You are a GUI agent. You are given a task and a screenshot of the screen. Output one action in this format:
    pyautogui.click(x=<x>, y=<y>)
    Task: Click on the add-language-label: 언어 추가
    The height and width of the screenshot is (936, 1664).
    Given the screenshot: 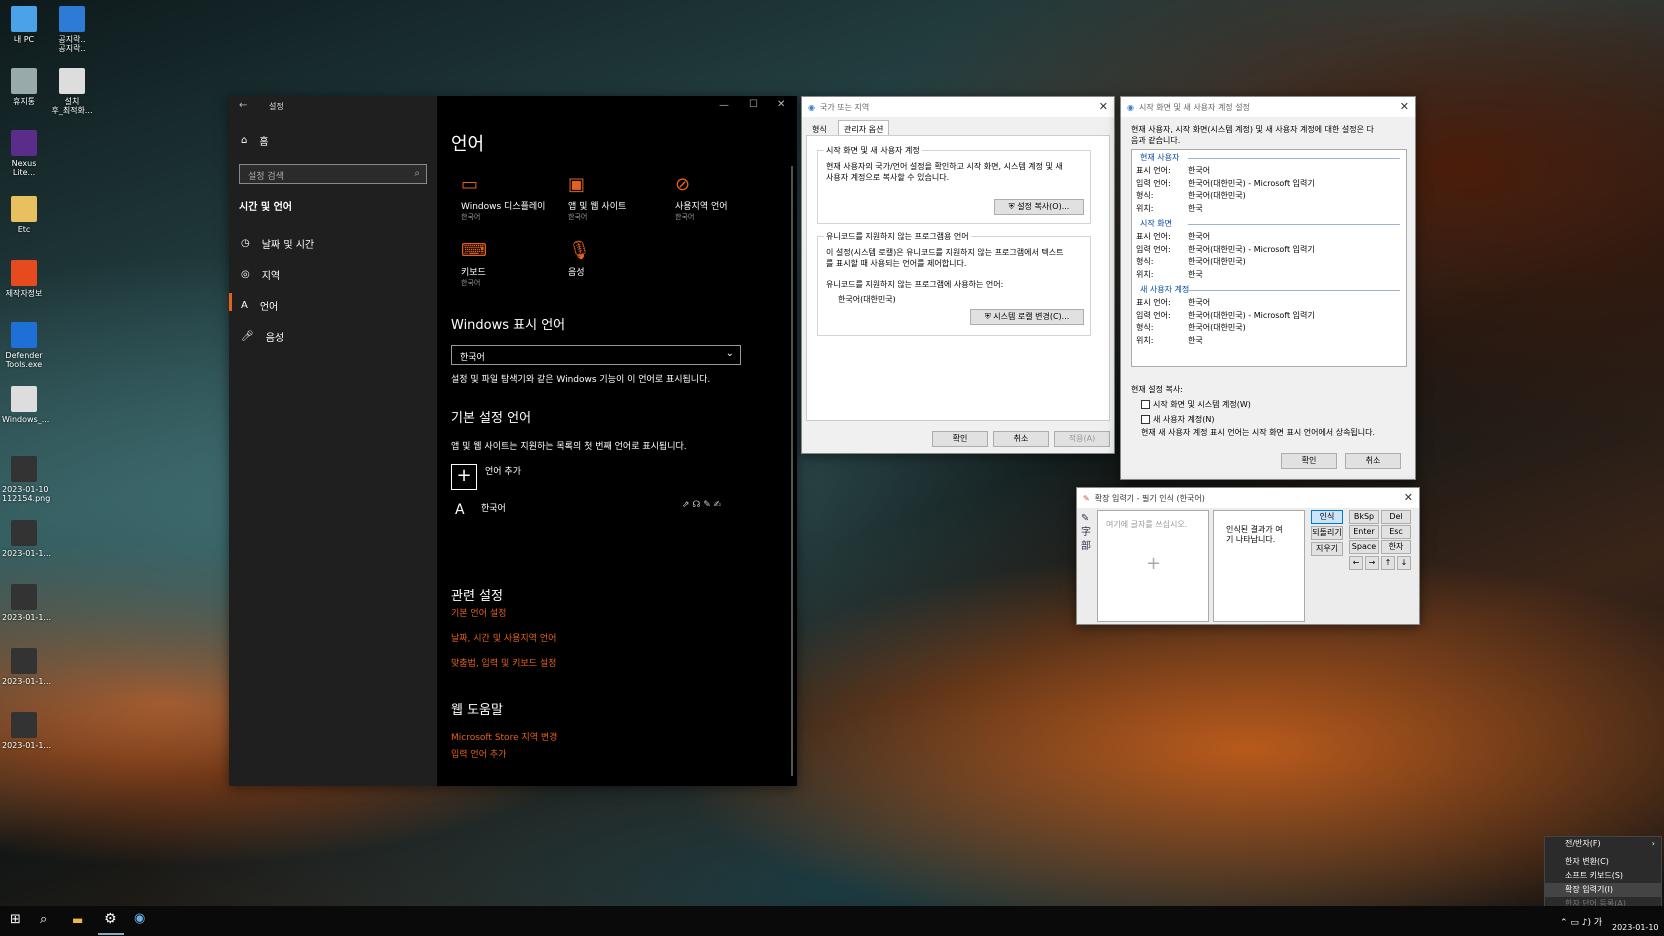 What is the action you would take?
    pyautogui.click(x=503, y=470)
    